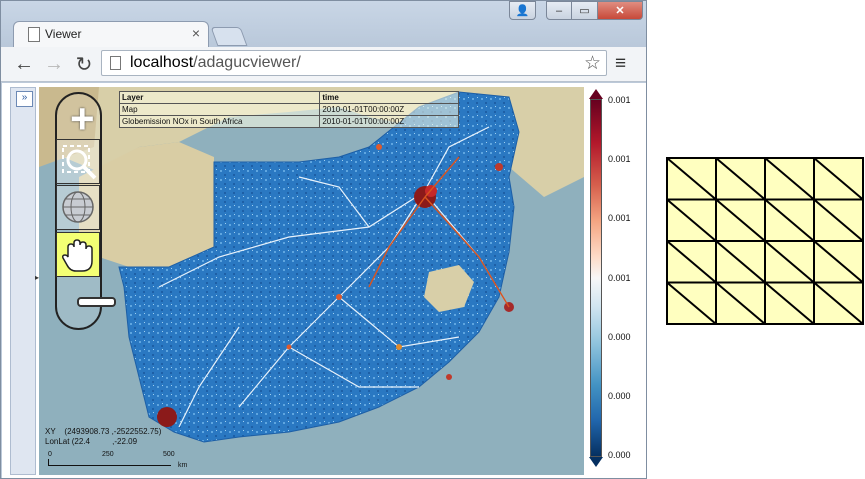 This screenshot has width=865, height=479. Describe the element at coordinates (196, 33) in the screenshot. I see `tab-close-icon: ×` at that location.